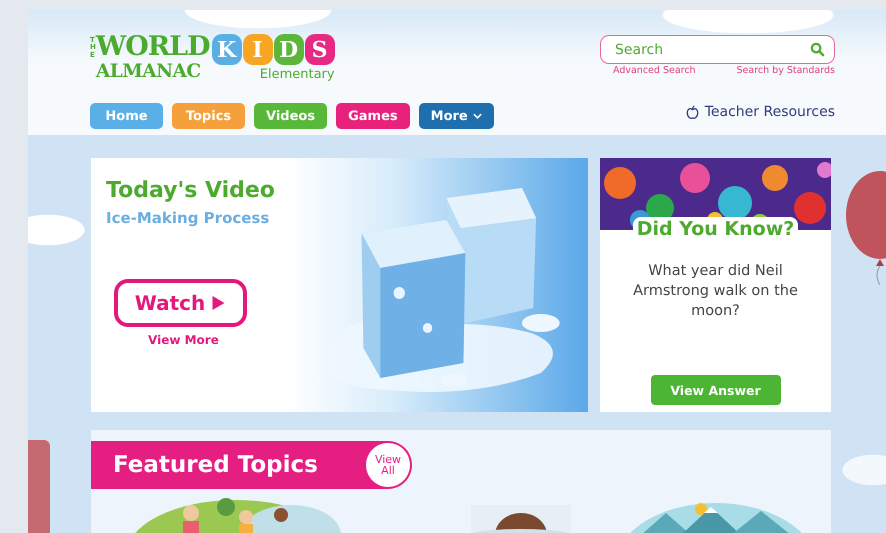  I want to click on apple-icon, so click(692, 112).